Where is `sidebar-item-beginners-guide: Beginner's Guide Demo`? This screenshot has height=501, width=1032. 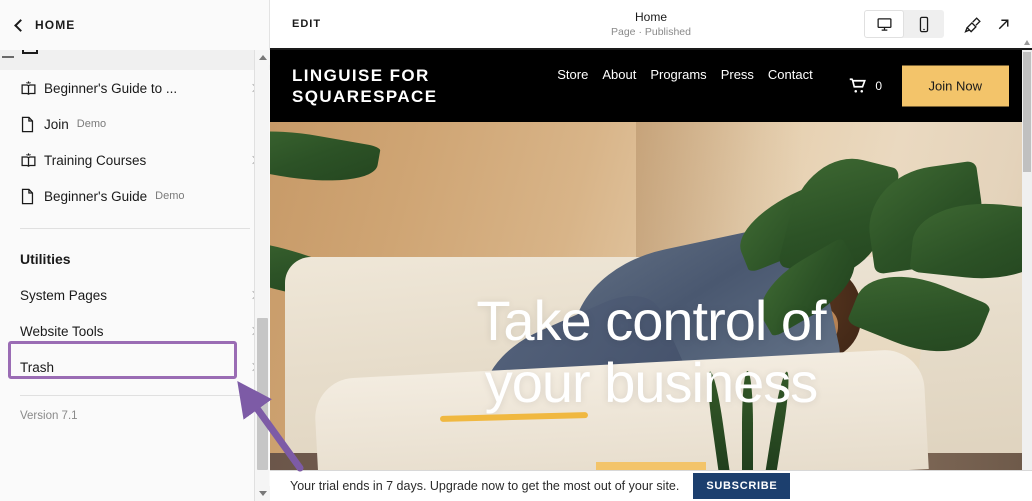
sidebar-item-beginners-guide: Beginner's Guide Demo is located at coordinates (135, 196).